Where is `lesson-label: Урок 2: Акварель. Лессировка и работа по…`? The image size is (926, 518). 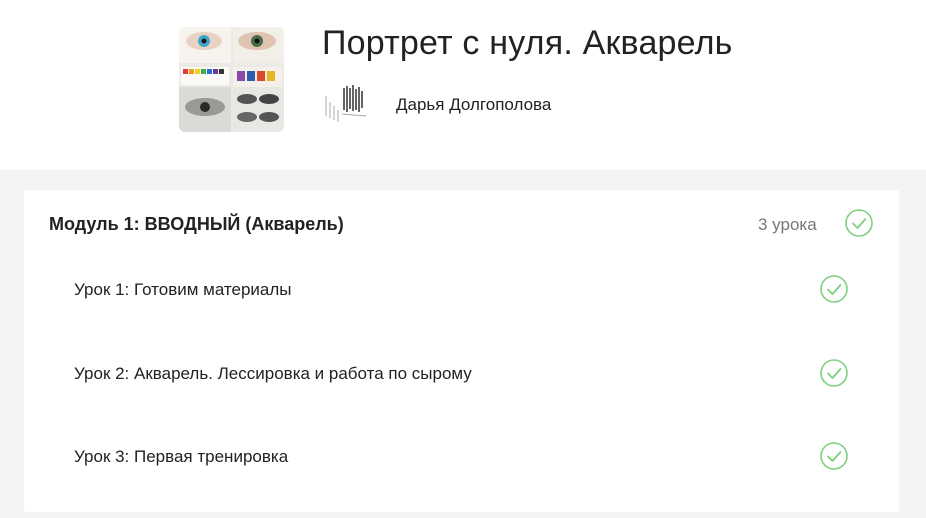
lesson-label: Урок 2: Акварель. Лессировка и работа по… is located at coordinates (273, 374).